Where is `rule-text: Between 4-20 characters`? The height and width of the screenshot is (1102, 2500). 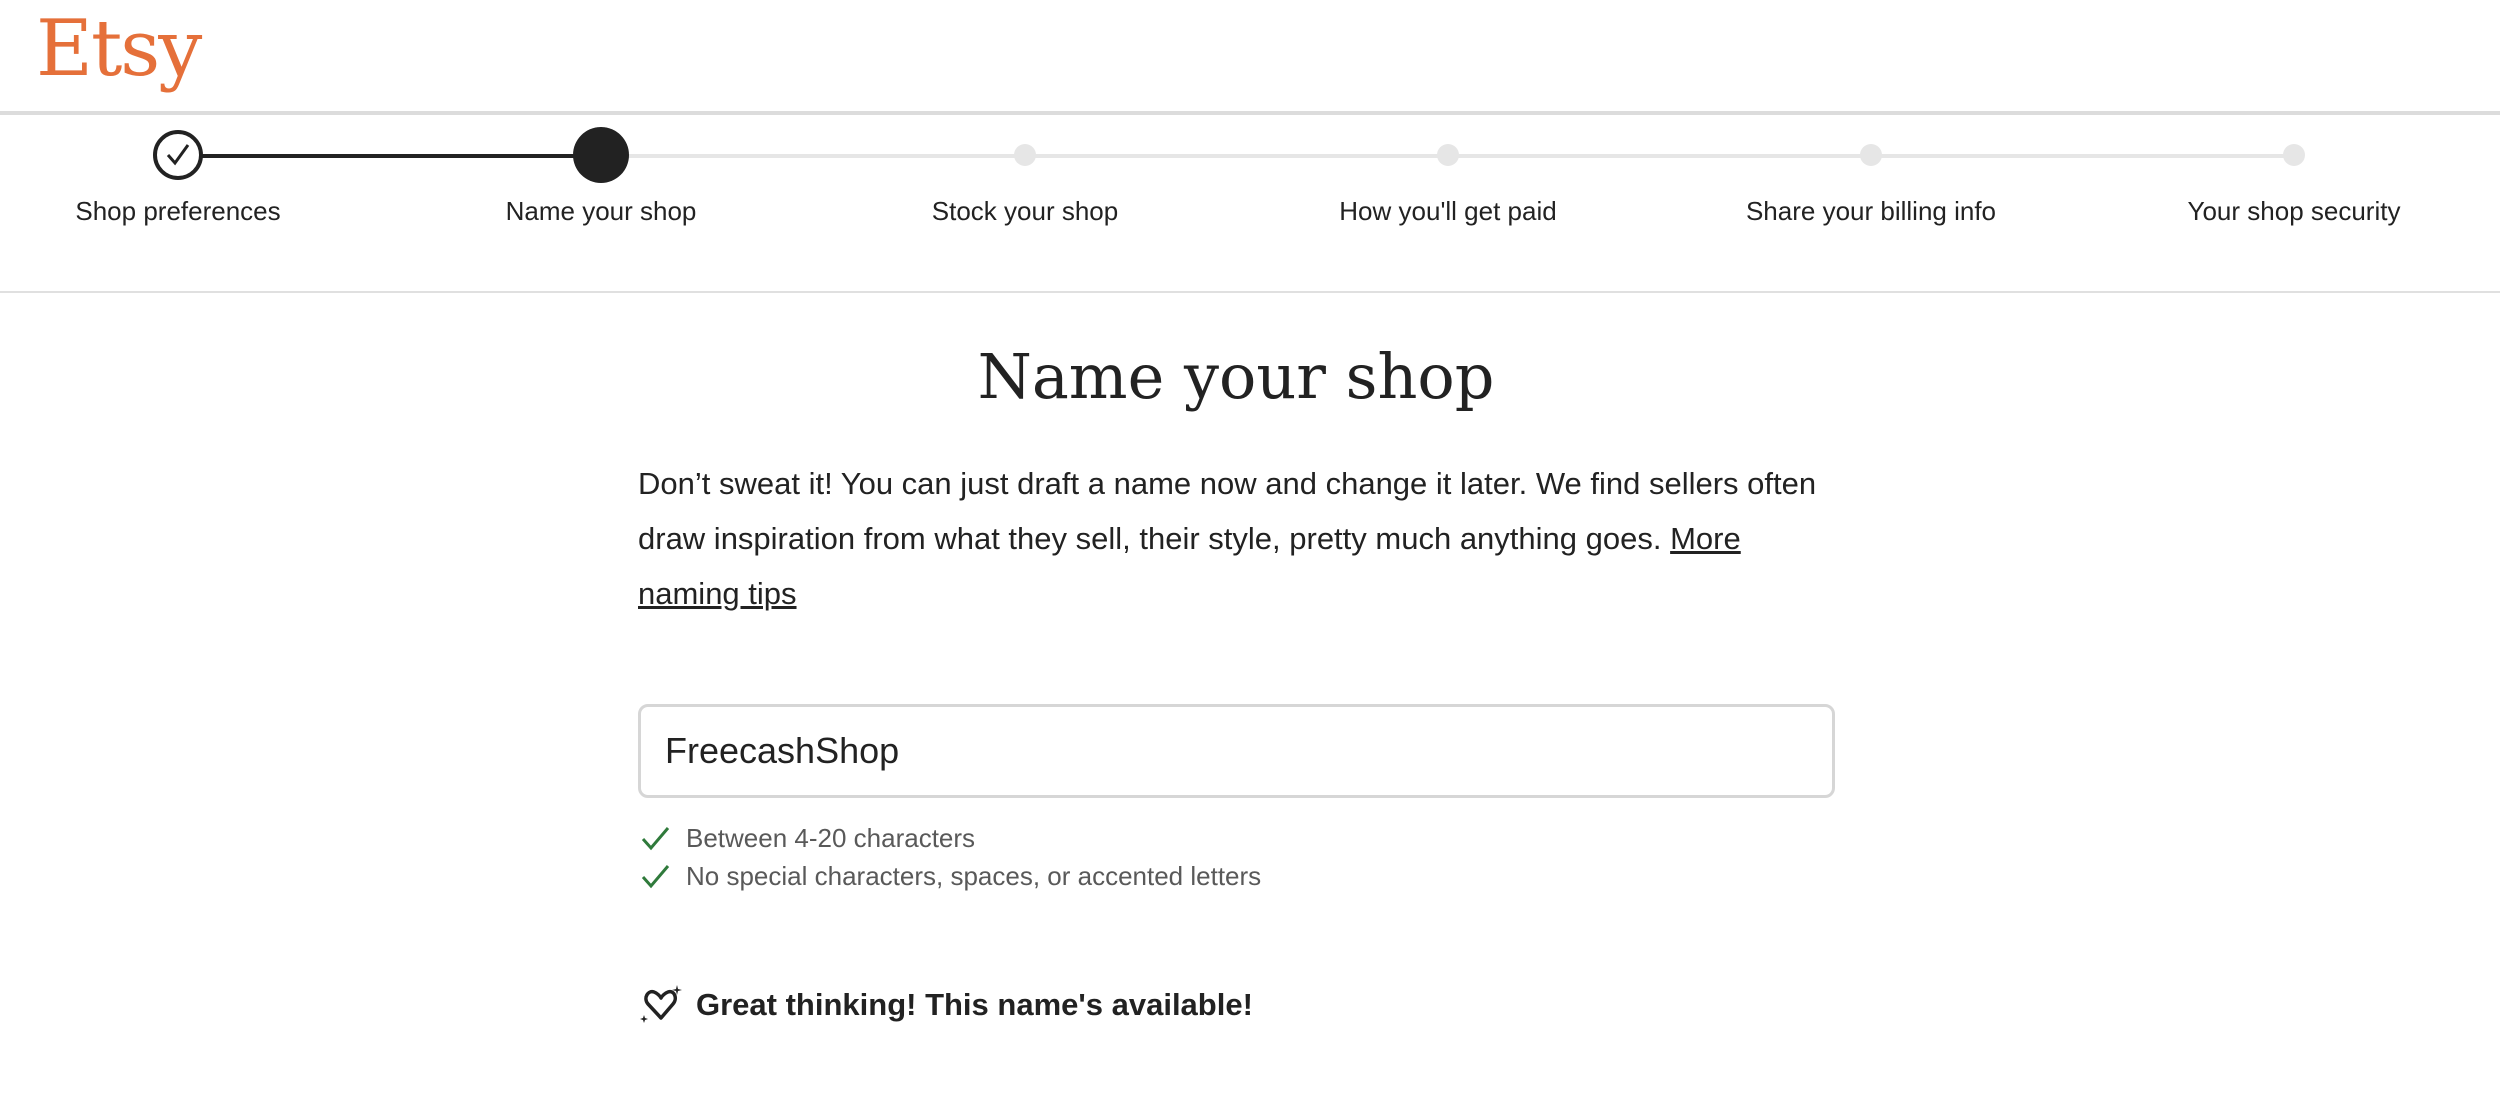 rule-text: Between 4-20 characters is located at coordinates (831, 837).